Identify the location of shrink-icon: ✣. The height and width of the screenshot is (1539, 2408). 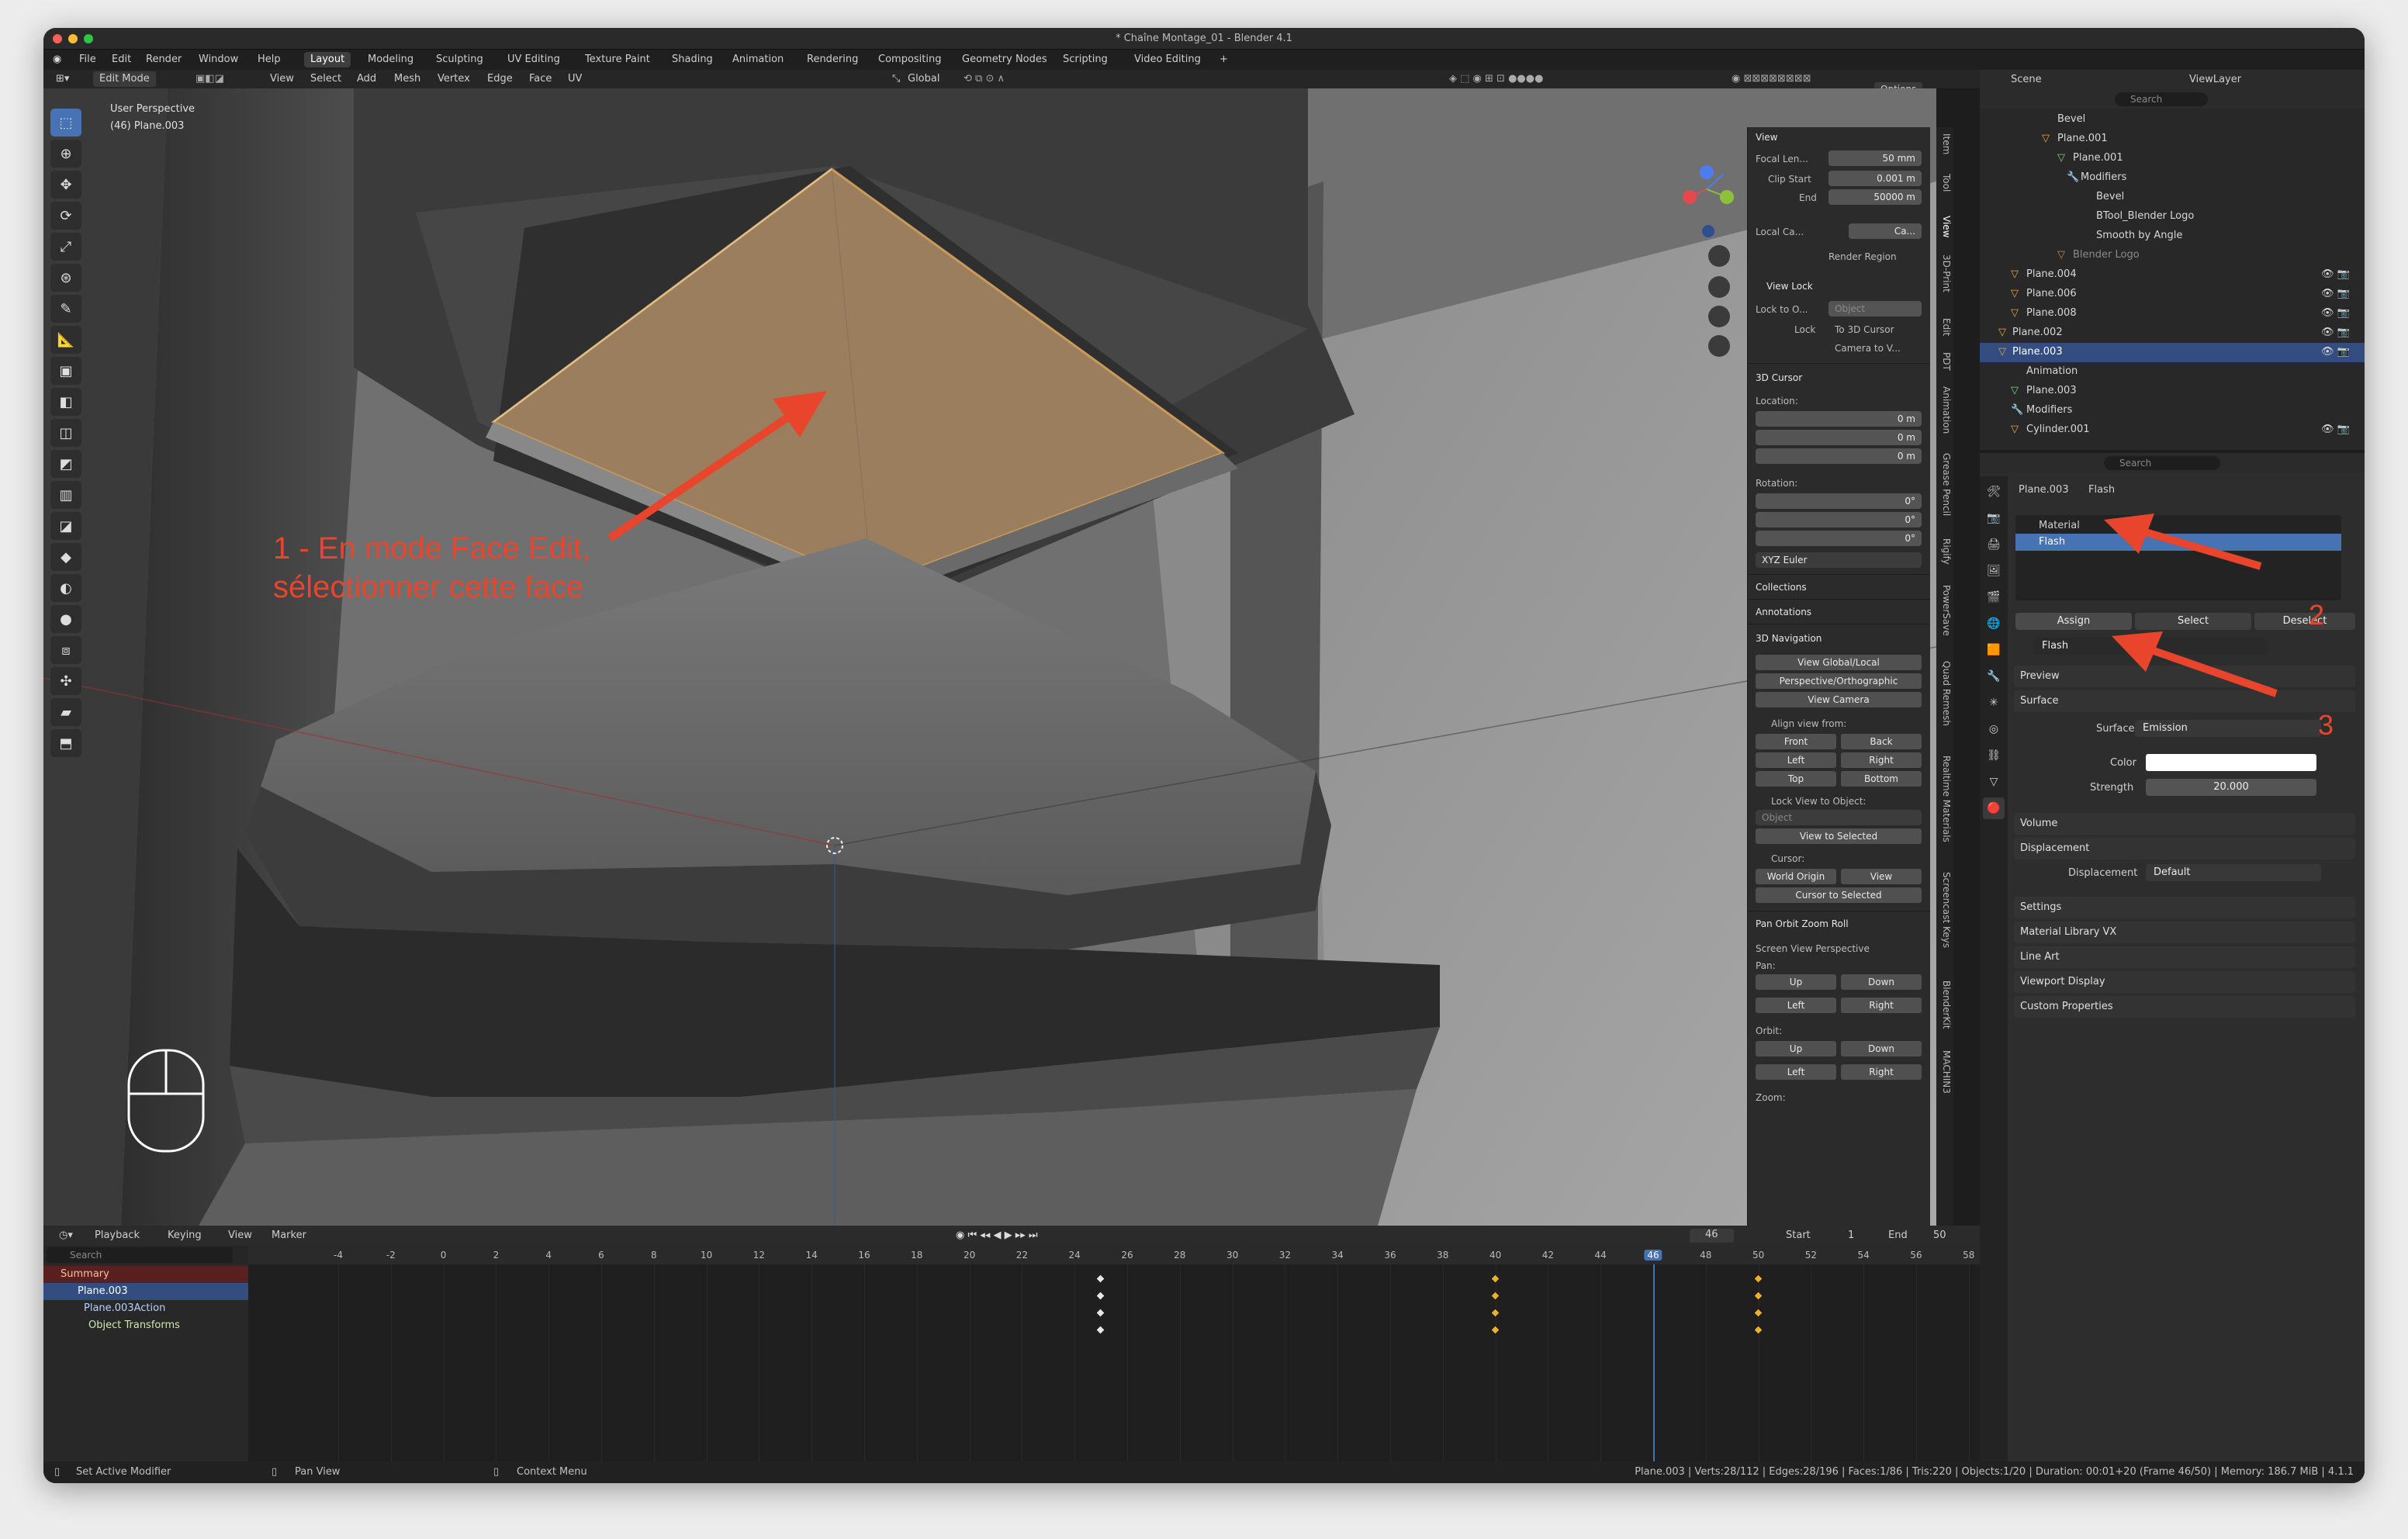
(65, 681).